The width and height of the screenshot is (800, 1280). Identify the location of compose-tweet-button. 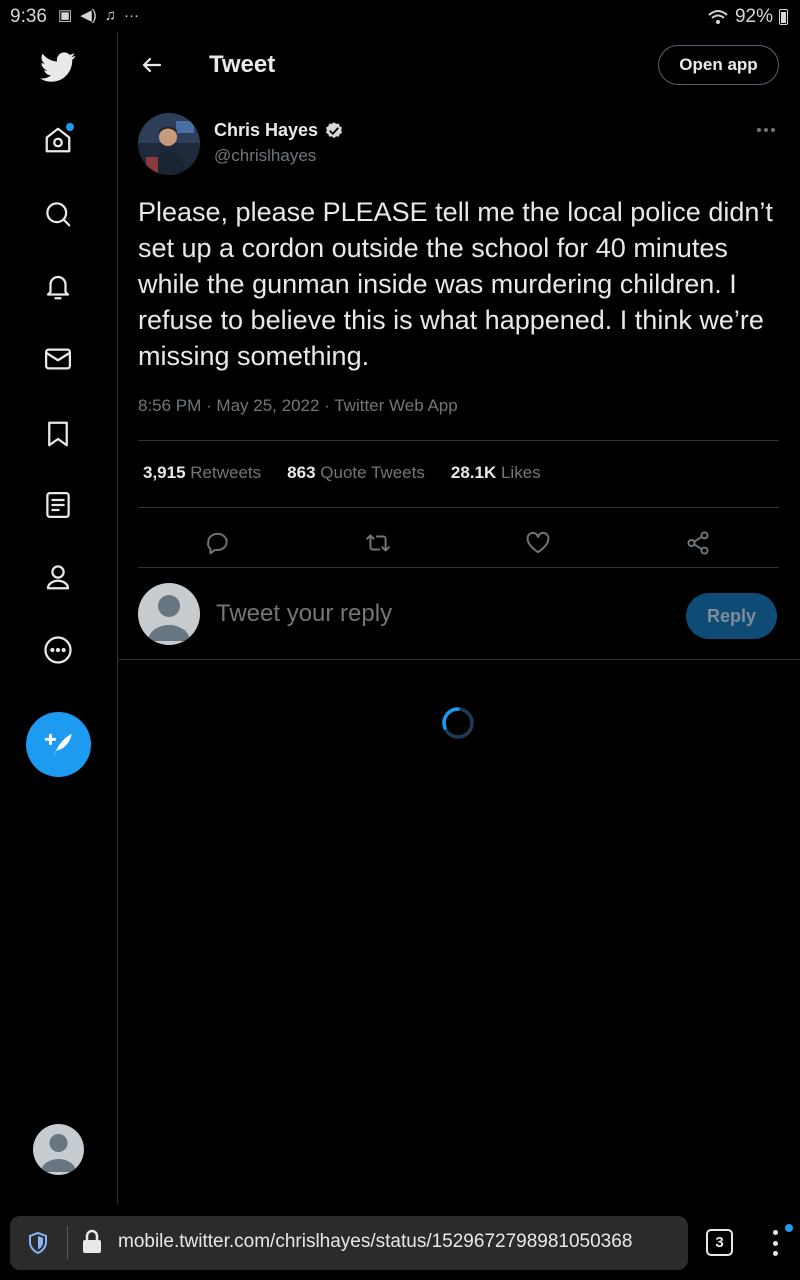
(58, 744).